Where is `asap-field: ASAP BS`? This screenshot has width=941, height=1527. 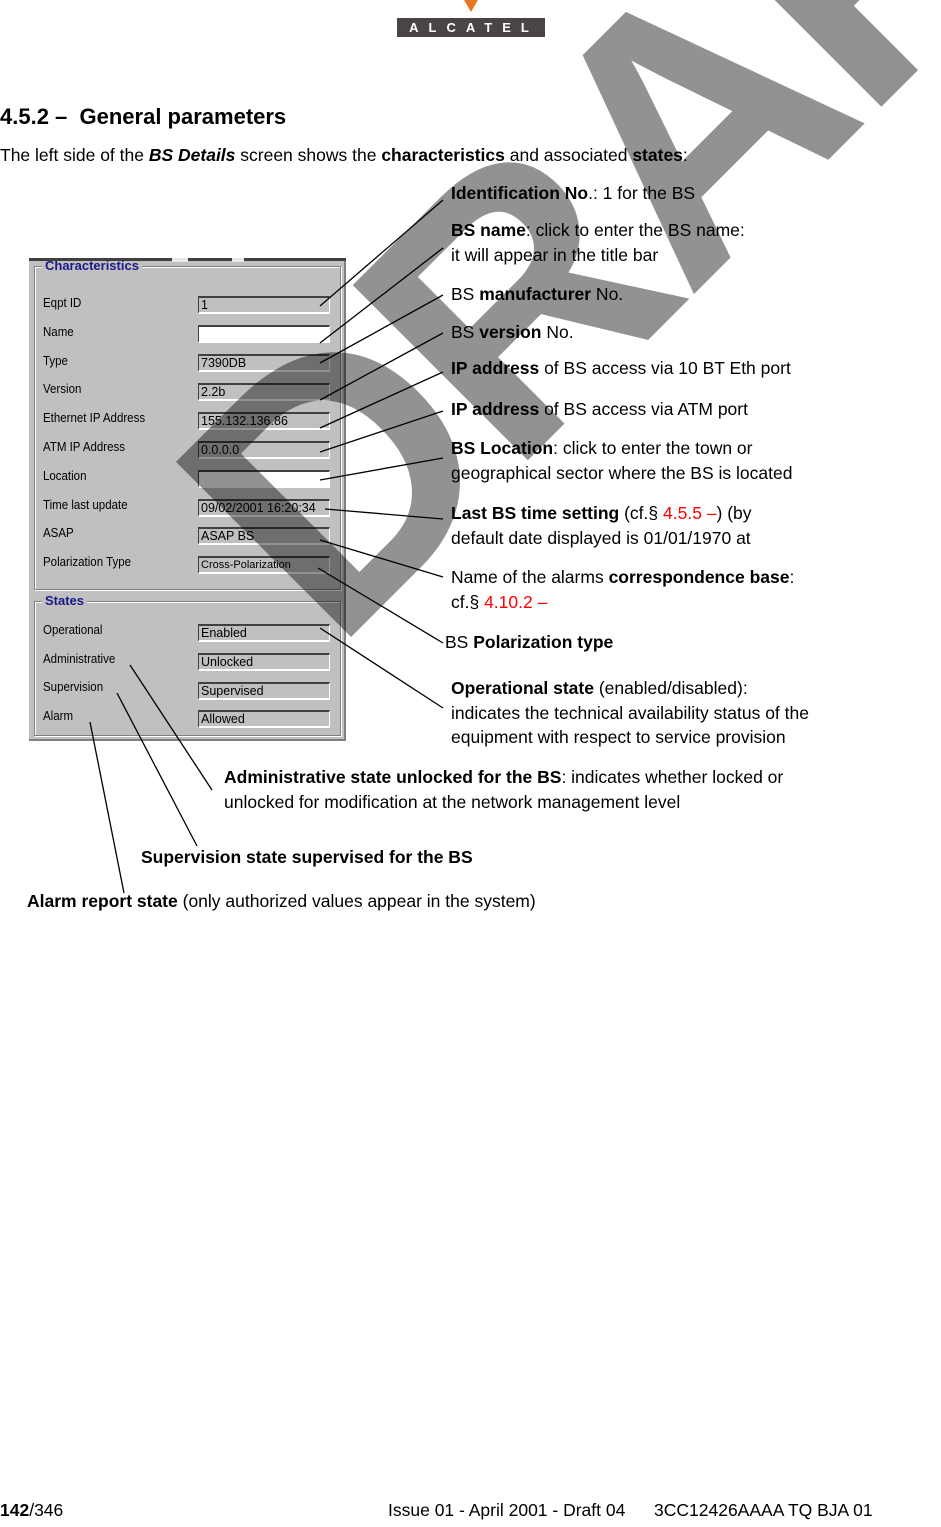 asap-field: ASAP BS is located at coordinates (264, 536).